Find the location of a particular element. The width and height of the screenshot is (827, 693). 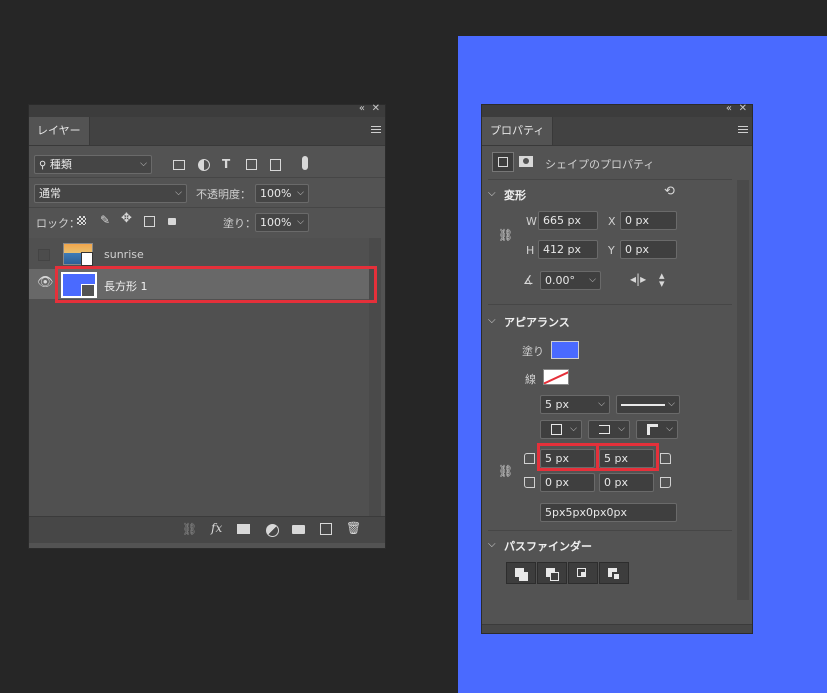

blend-mode-value: 通常 is located at coordinates (50, 193).